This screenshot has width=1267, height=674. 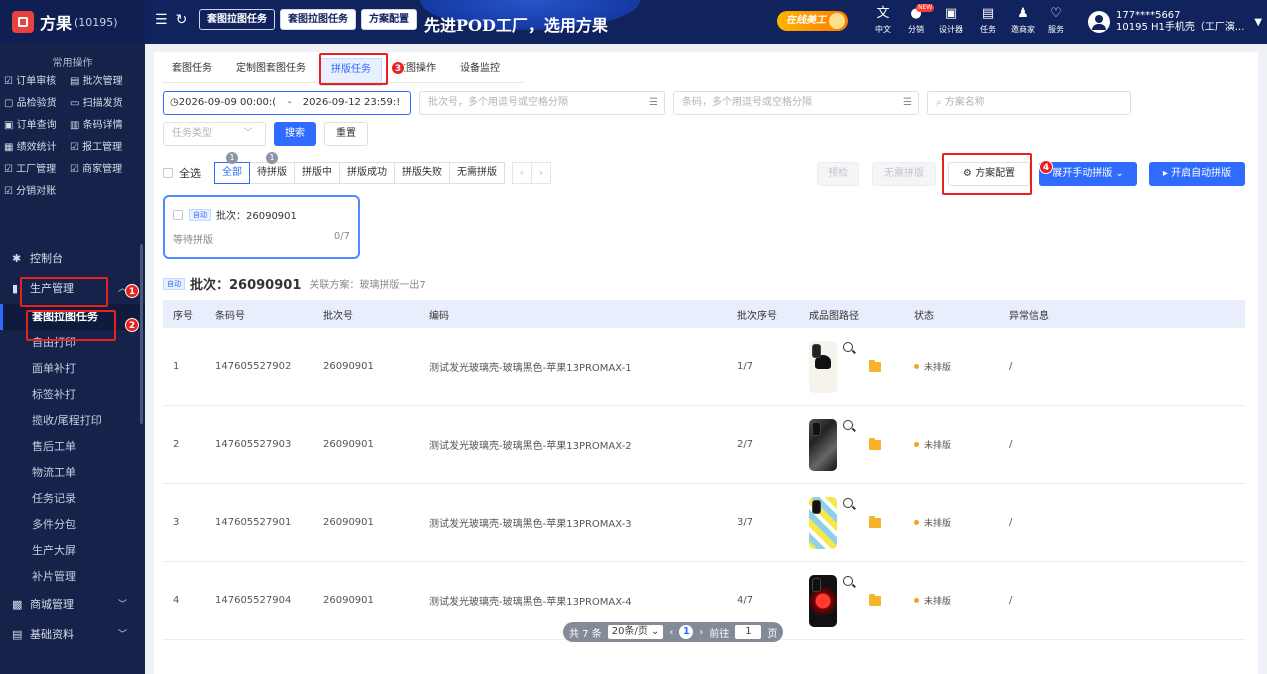 What do you see at coordinates (232, 168) in the screenshot?
I see `filter-all: 1 全部` at bounding box center [232, 168].